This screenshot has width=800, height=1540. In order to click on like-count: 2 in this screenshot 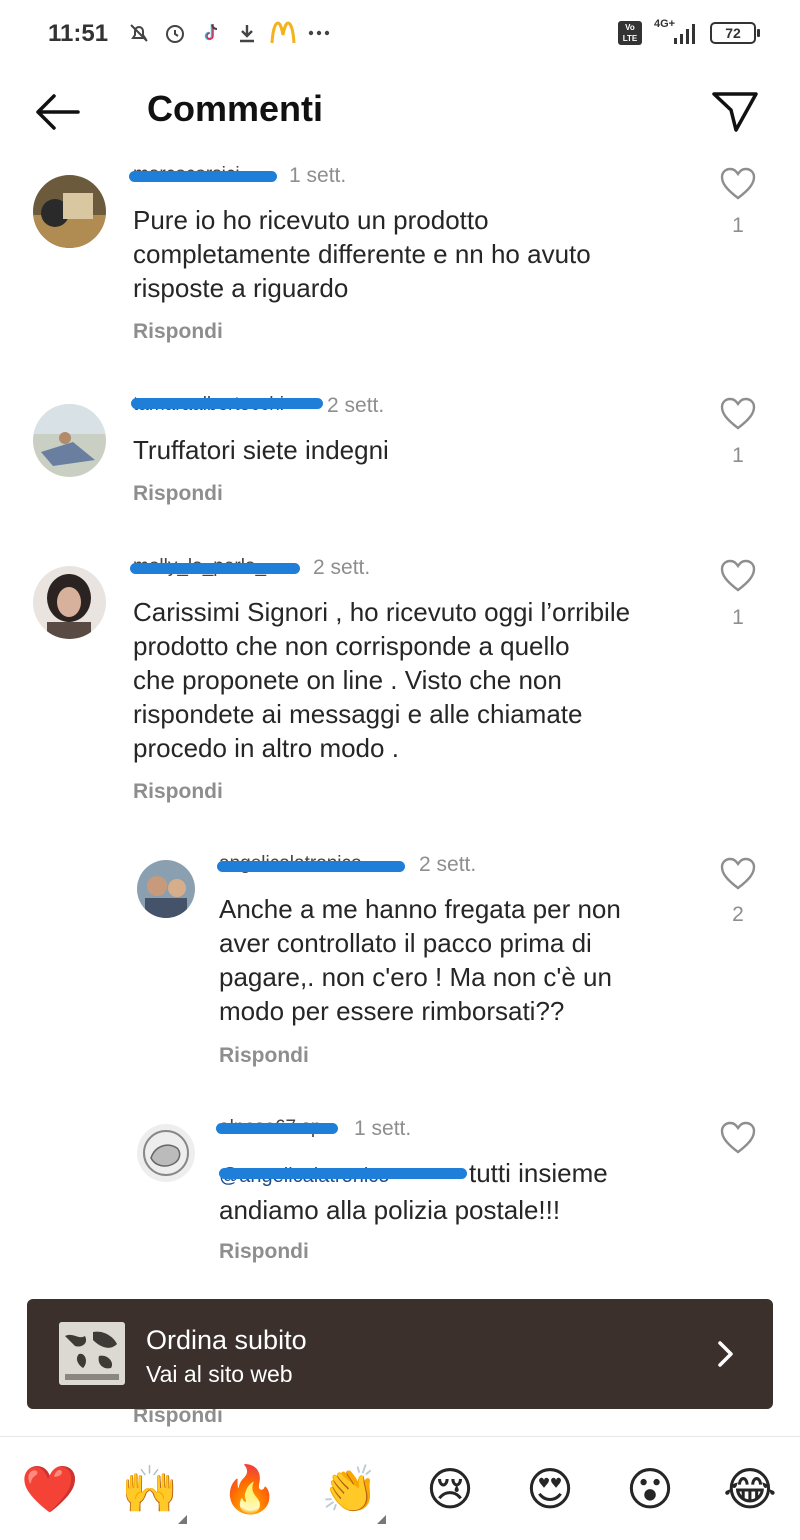, I will do `click(738, 914)`.